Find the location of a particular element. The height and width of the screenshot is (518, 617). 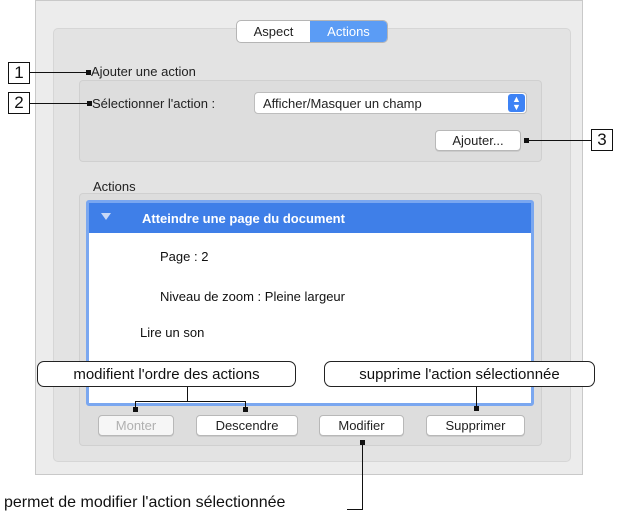

action-select: Afficher/Masquer un champ ▲ ▼ is located at coordinates (390, 103).